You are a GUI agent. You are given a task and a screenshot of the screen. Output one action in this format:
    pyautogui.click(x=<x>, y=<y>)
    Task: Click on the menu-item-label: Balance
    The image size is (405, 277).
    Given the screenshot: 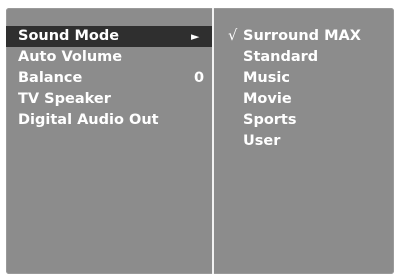 What is the action you would take?
    pyautogui.click(x=50, y=78)
    